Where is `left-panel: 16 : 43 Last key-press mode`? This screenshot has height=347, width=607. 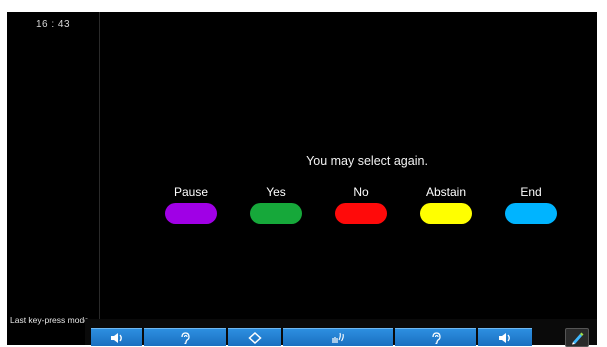
left-panel: 16 : 43 Last key-press mode is located at coordinates (53, 170).